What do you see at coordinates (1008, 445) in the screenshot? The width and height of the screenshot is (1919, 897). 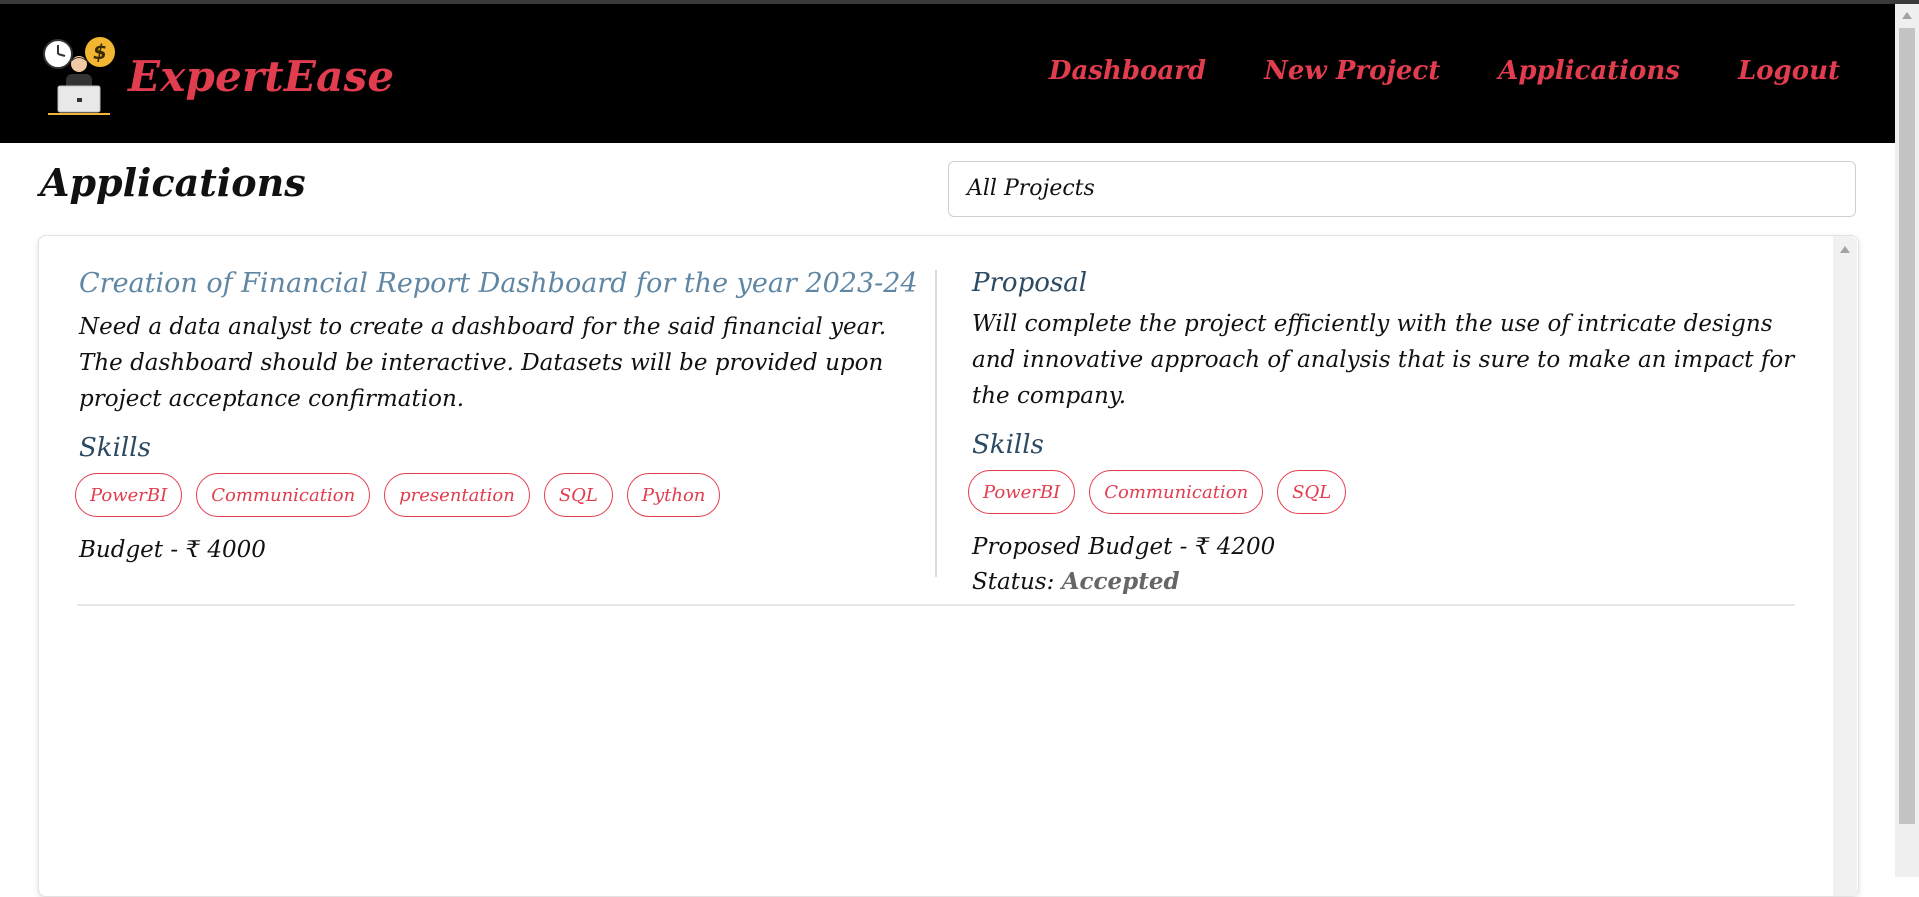 I see `proposal-skills-label: Skills` at bounding box center [1008, 445].